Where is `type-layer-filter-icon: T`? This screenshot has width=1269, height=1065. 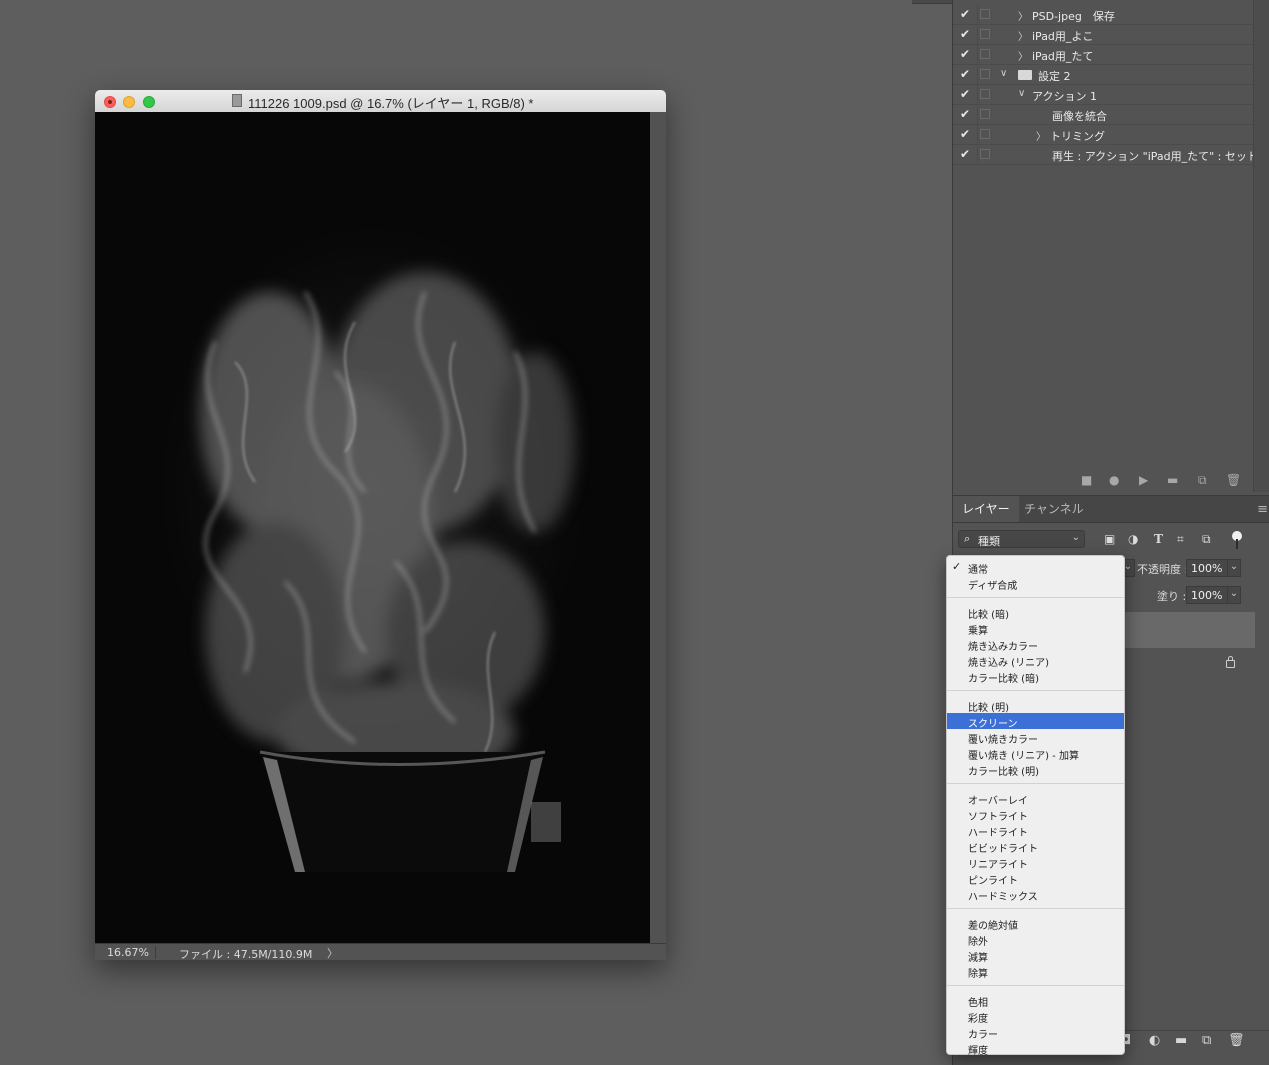
type-layer-filter-icon: T is located at coordinates (1158, 539).